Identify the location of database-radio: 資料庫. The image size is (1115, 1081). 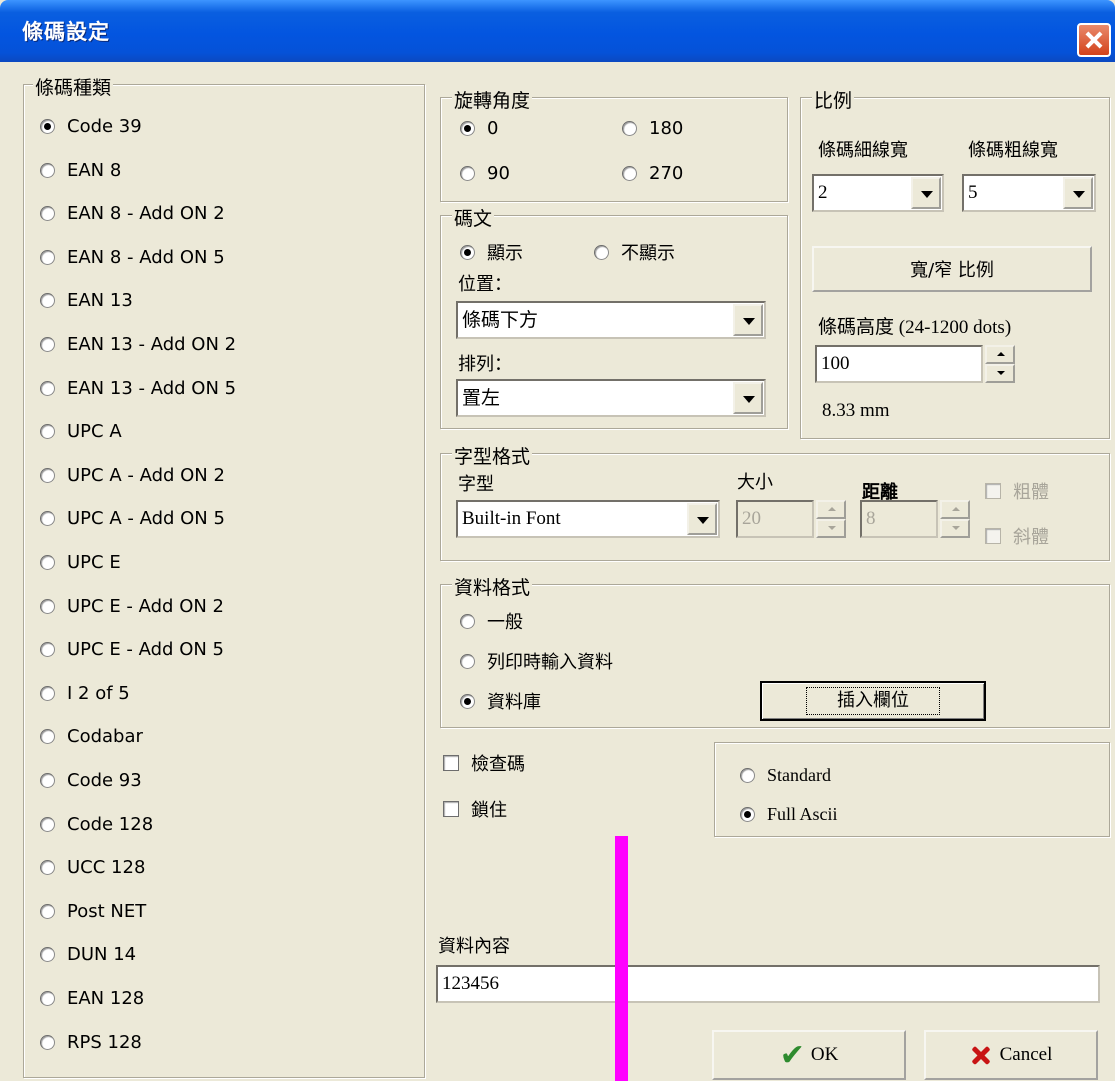
(500, 701).